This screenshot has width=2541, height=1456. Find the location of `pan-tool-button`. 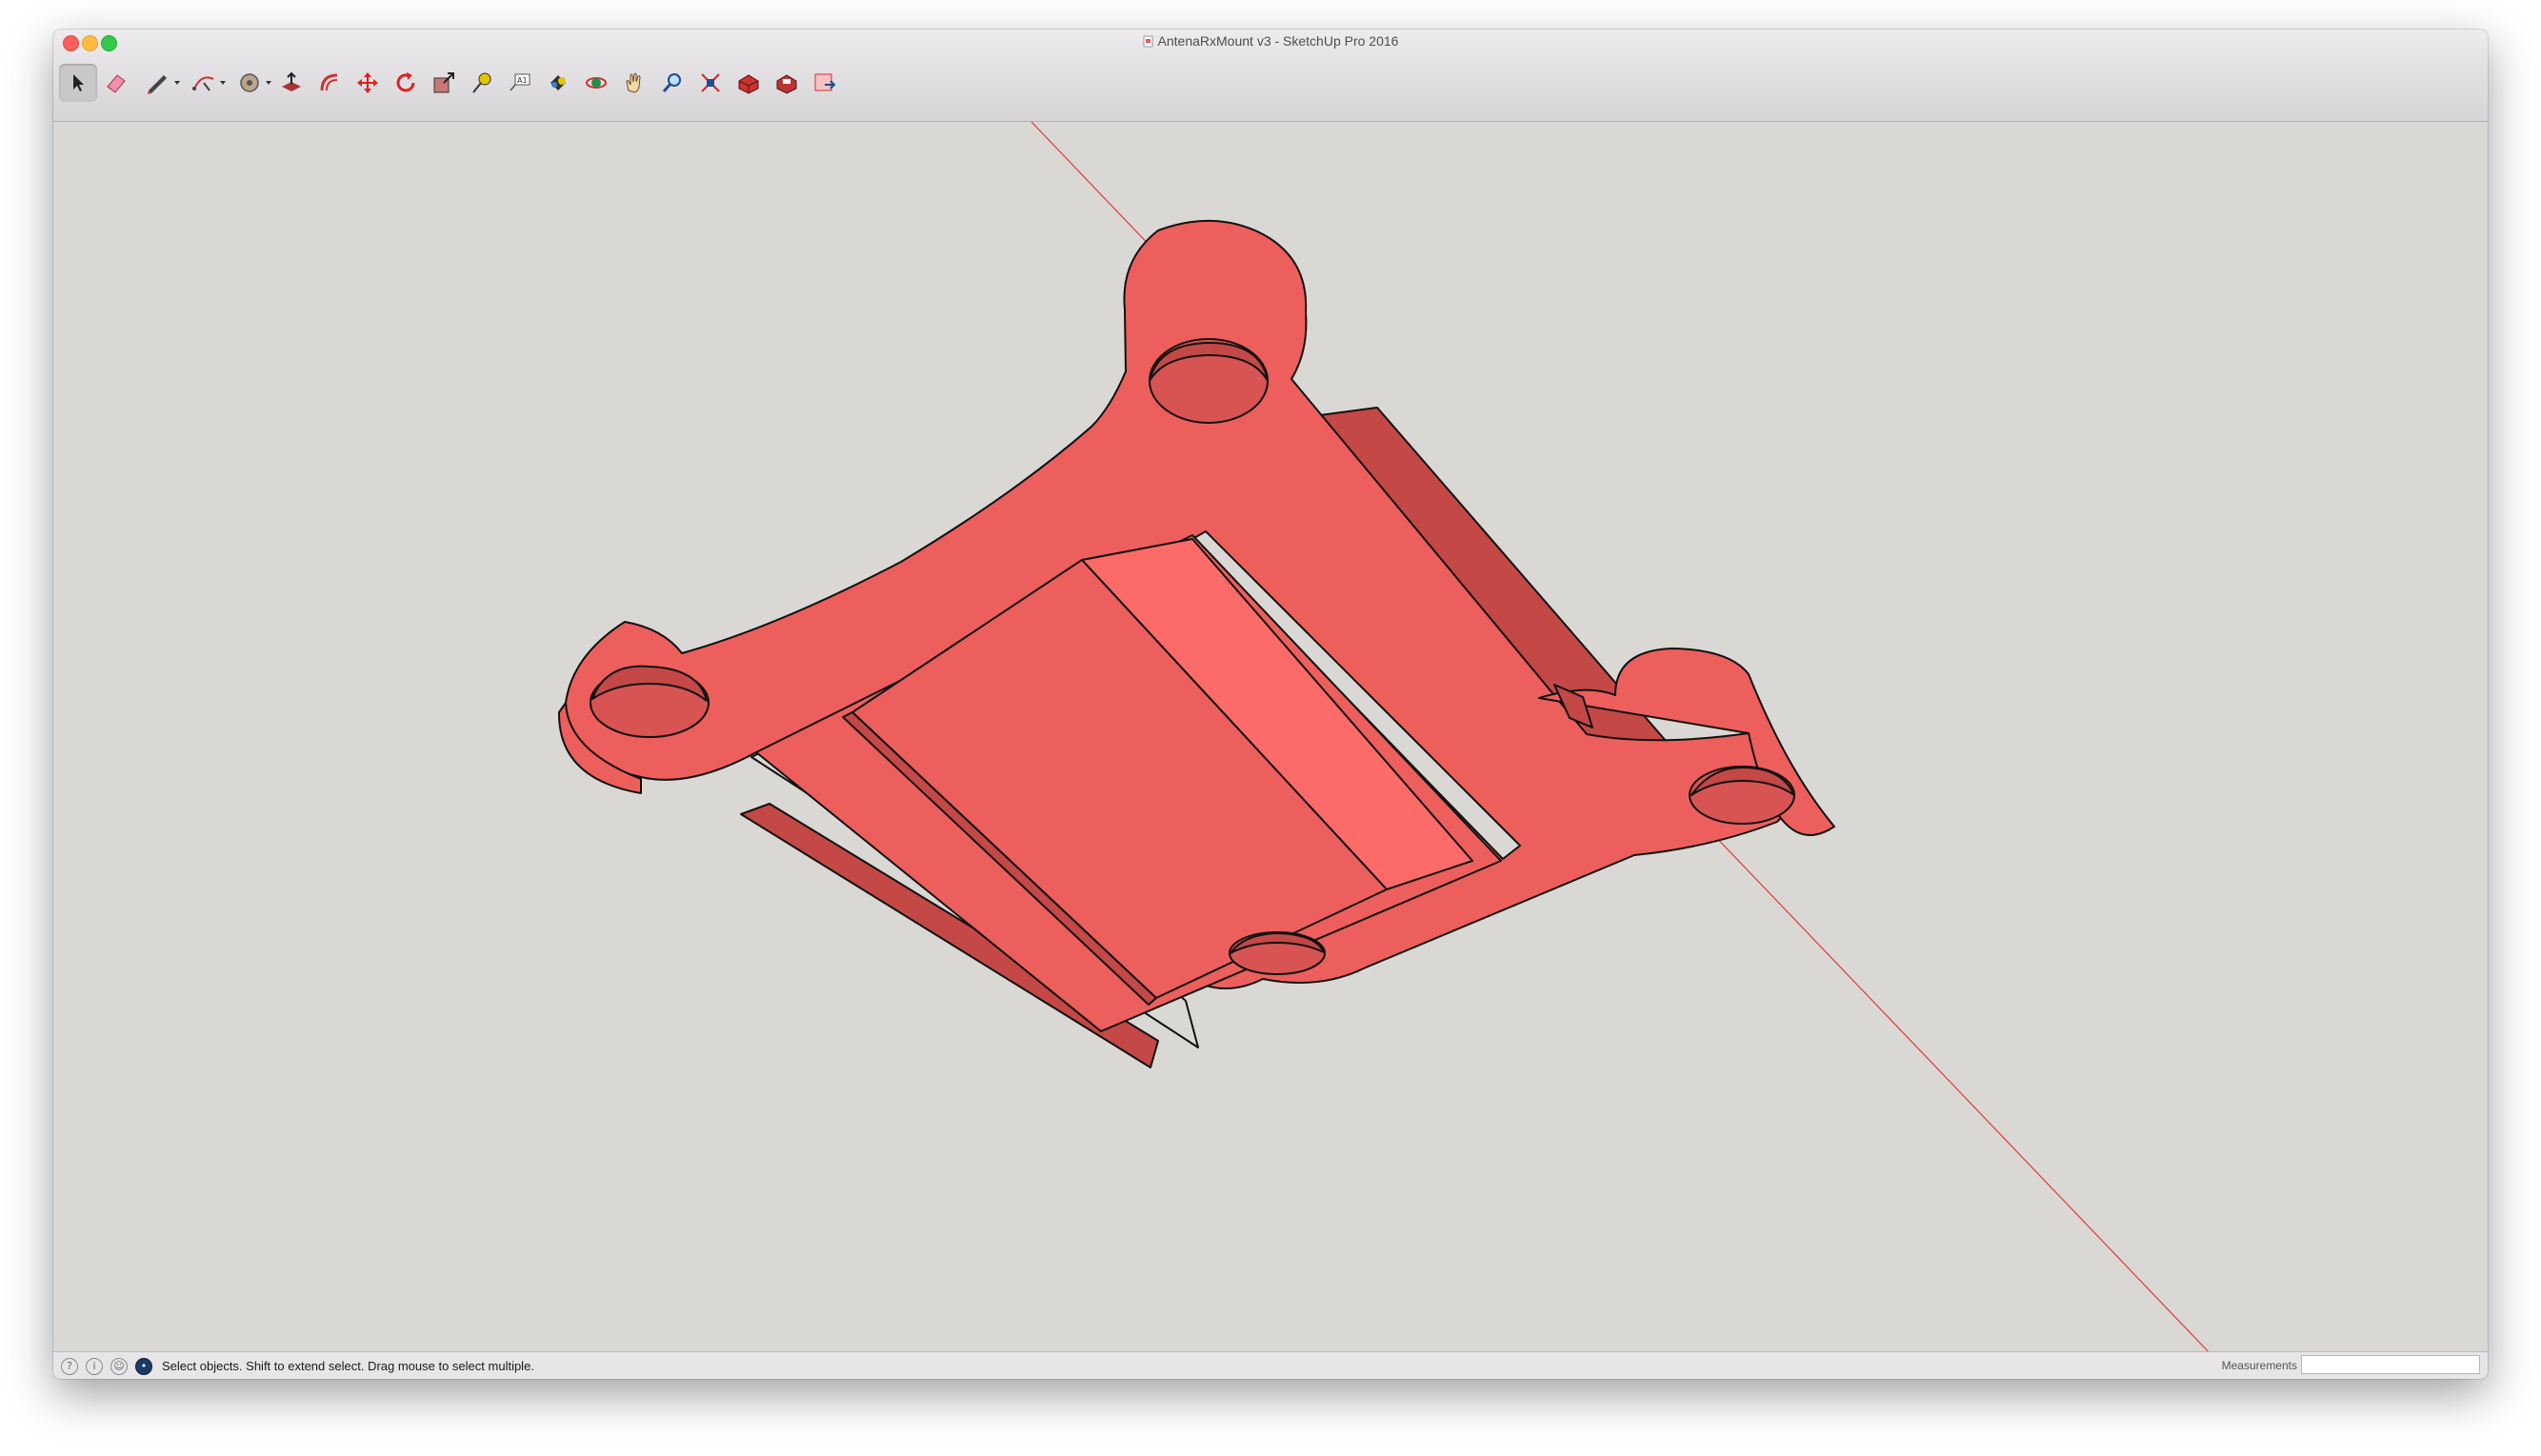

pan-tool-button is located at coordinates (634, 83).